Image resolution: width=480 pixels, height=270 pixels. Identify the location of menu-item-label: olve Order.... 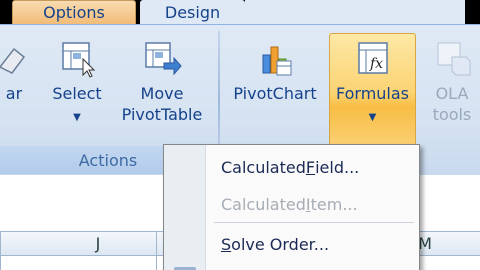
(280, 244).